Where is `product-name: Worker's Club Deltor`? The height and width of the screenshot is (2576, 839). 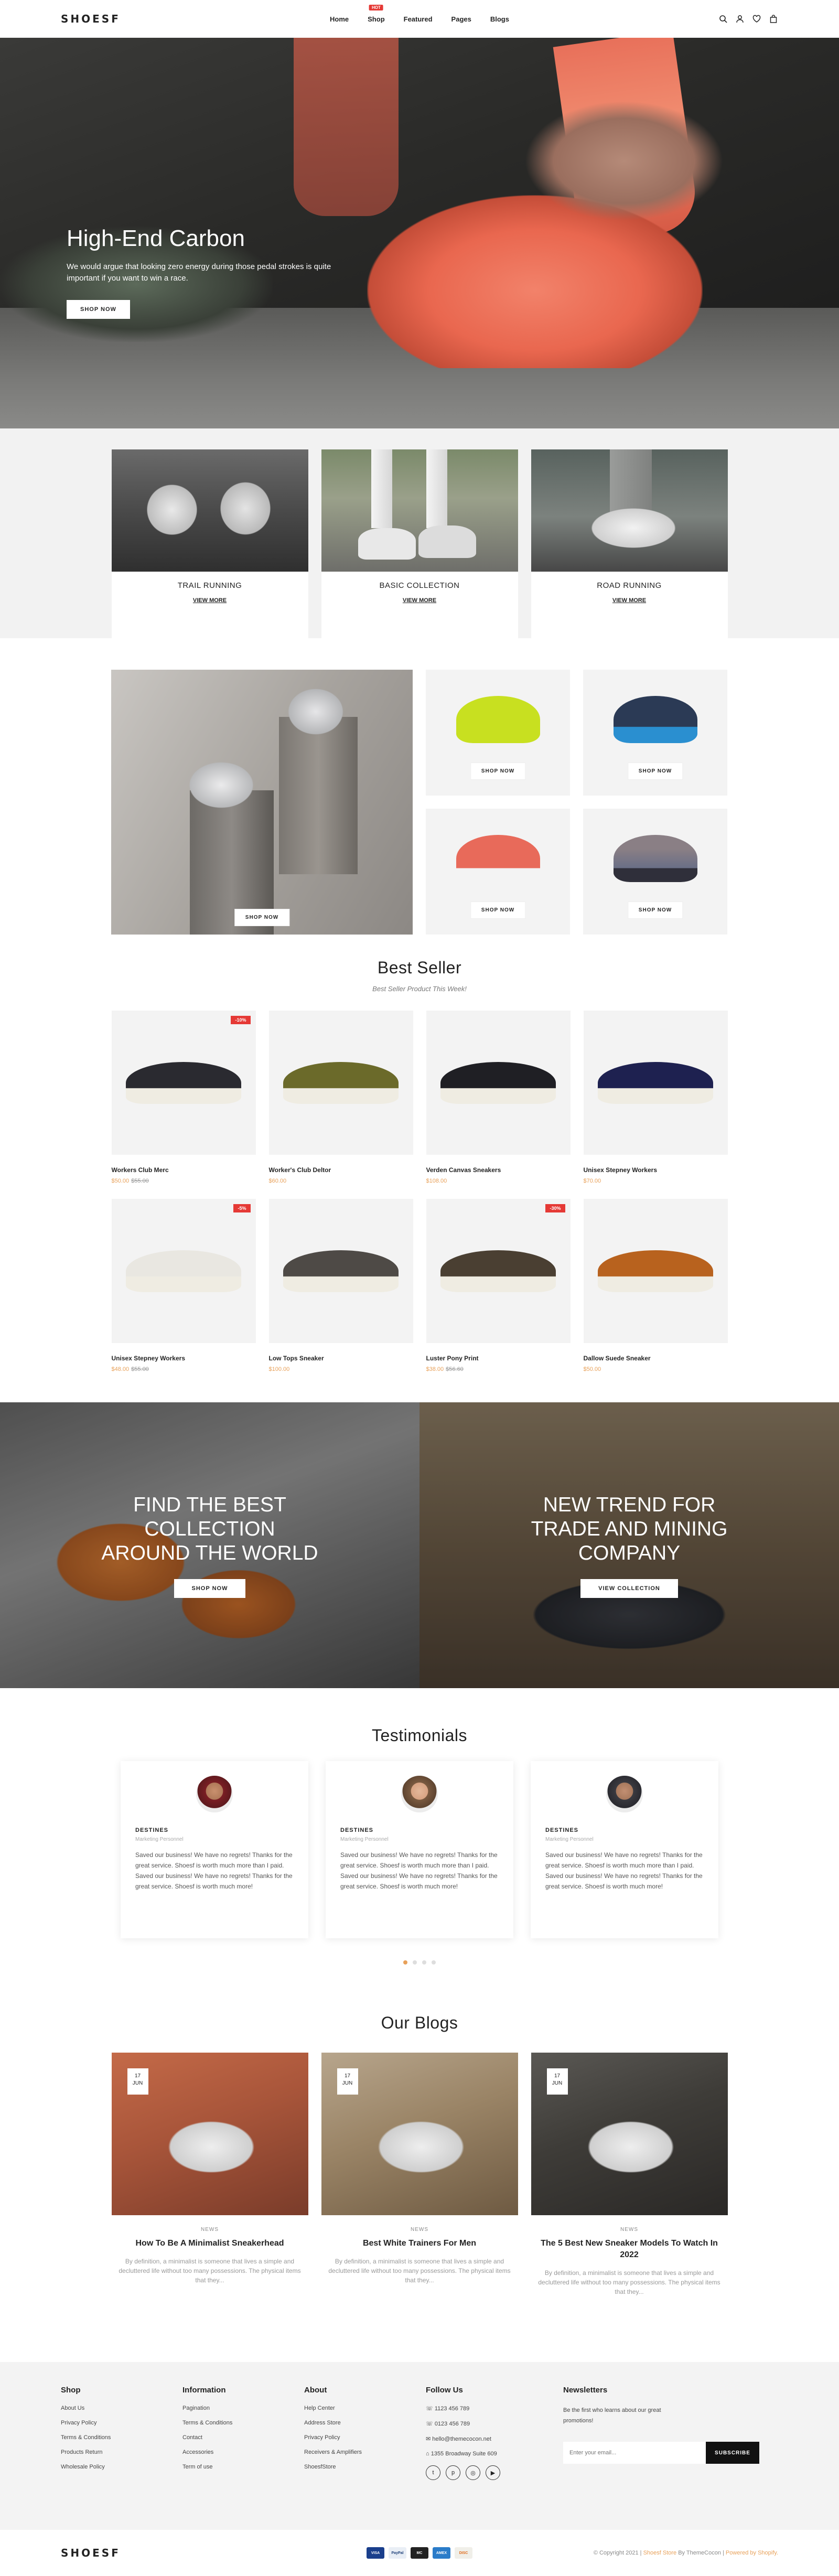
product-name: Worker's Club Deltor is located at coordinates (341, 1170).